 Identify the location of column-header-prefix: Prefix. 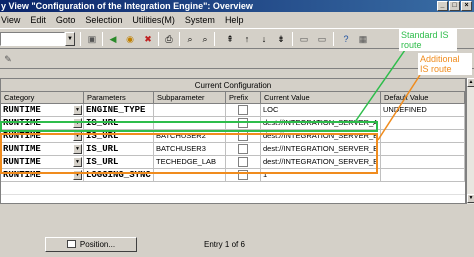
(243, 98).